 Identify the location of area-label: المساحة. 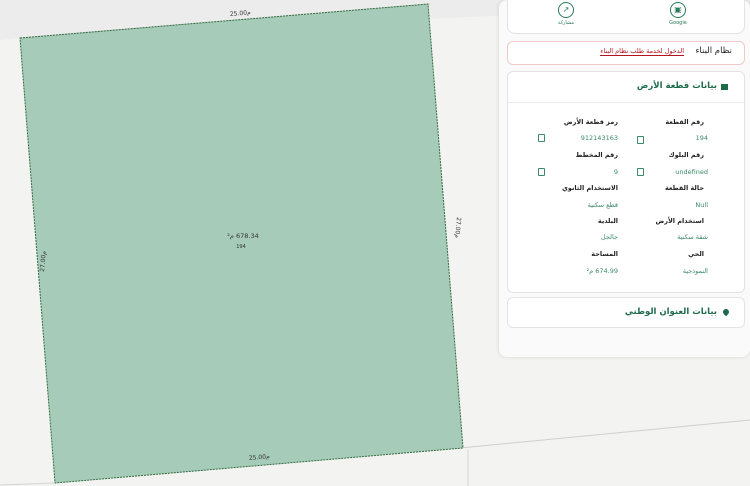
(604, 254).